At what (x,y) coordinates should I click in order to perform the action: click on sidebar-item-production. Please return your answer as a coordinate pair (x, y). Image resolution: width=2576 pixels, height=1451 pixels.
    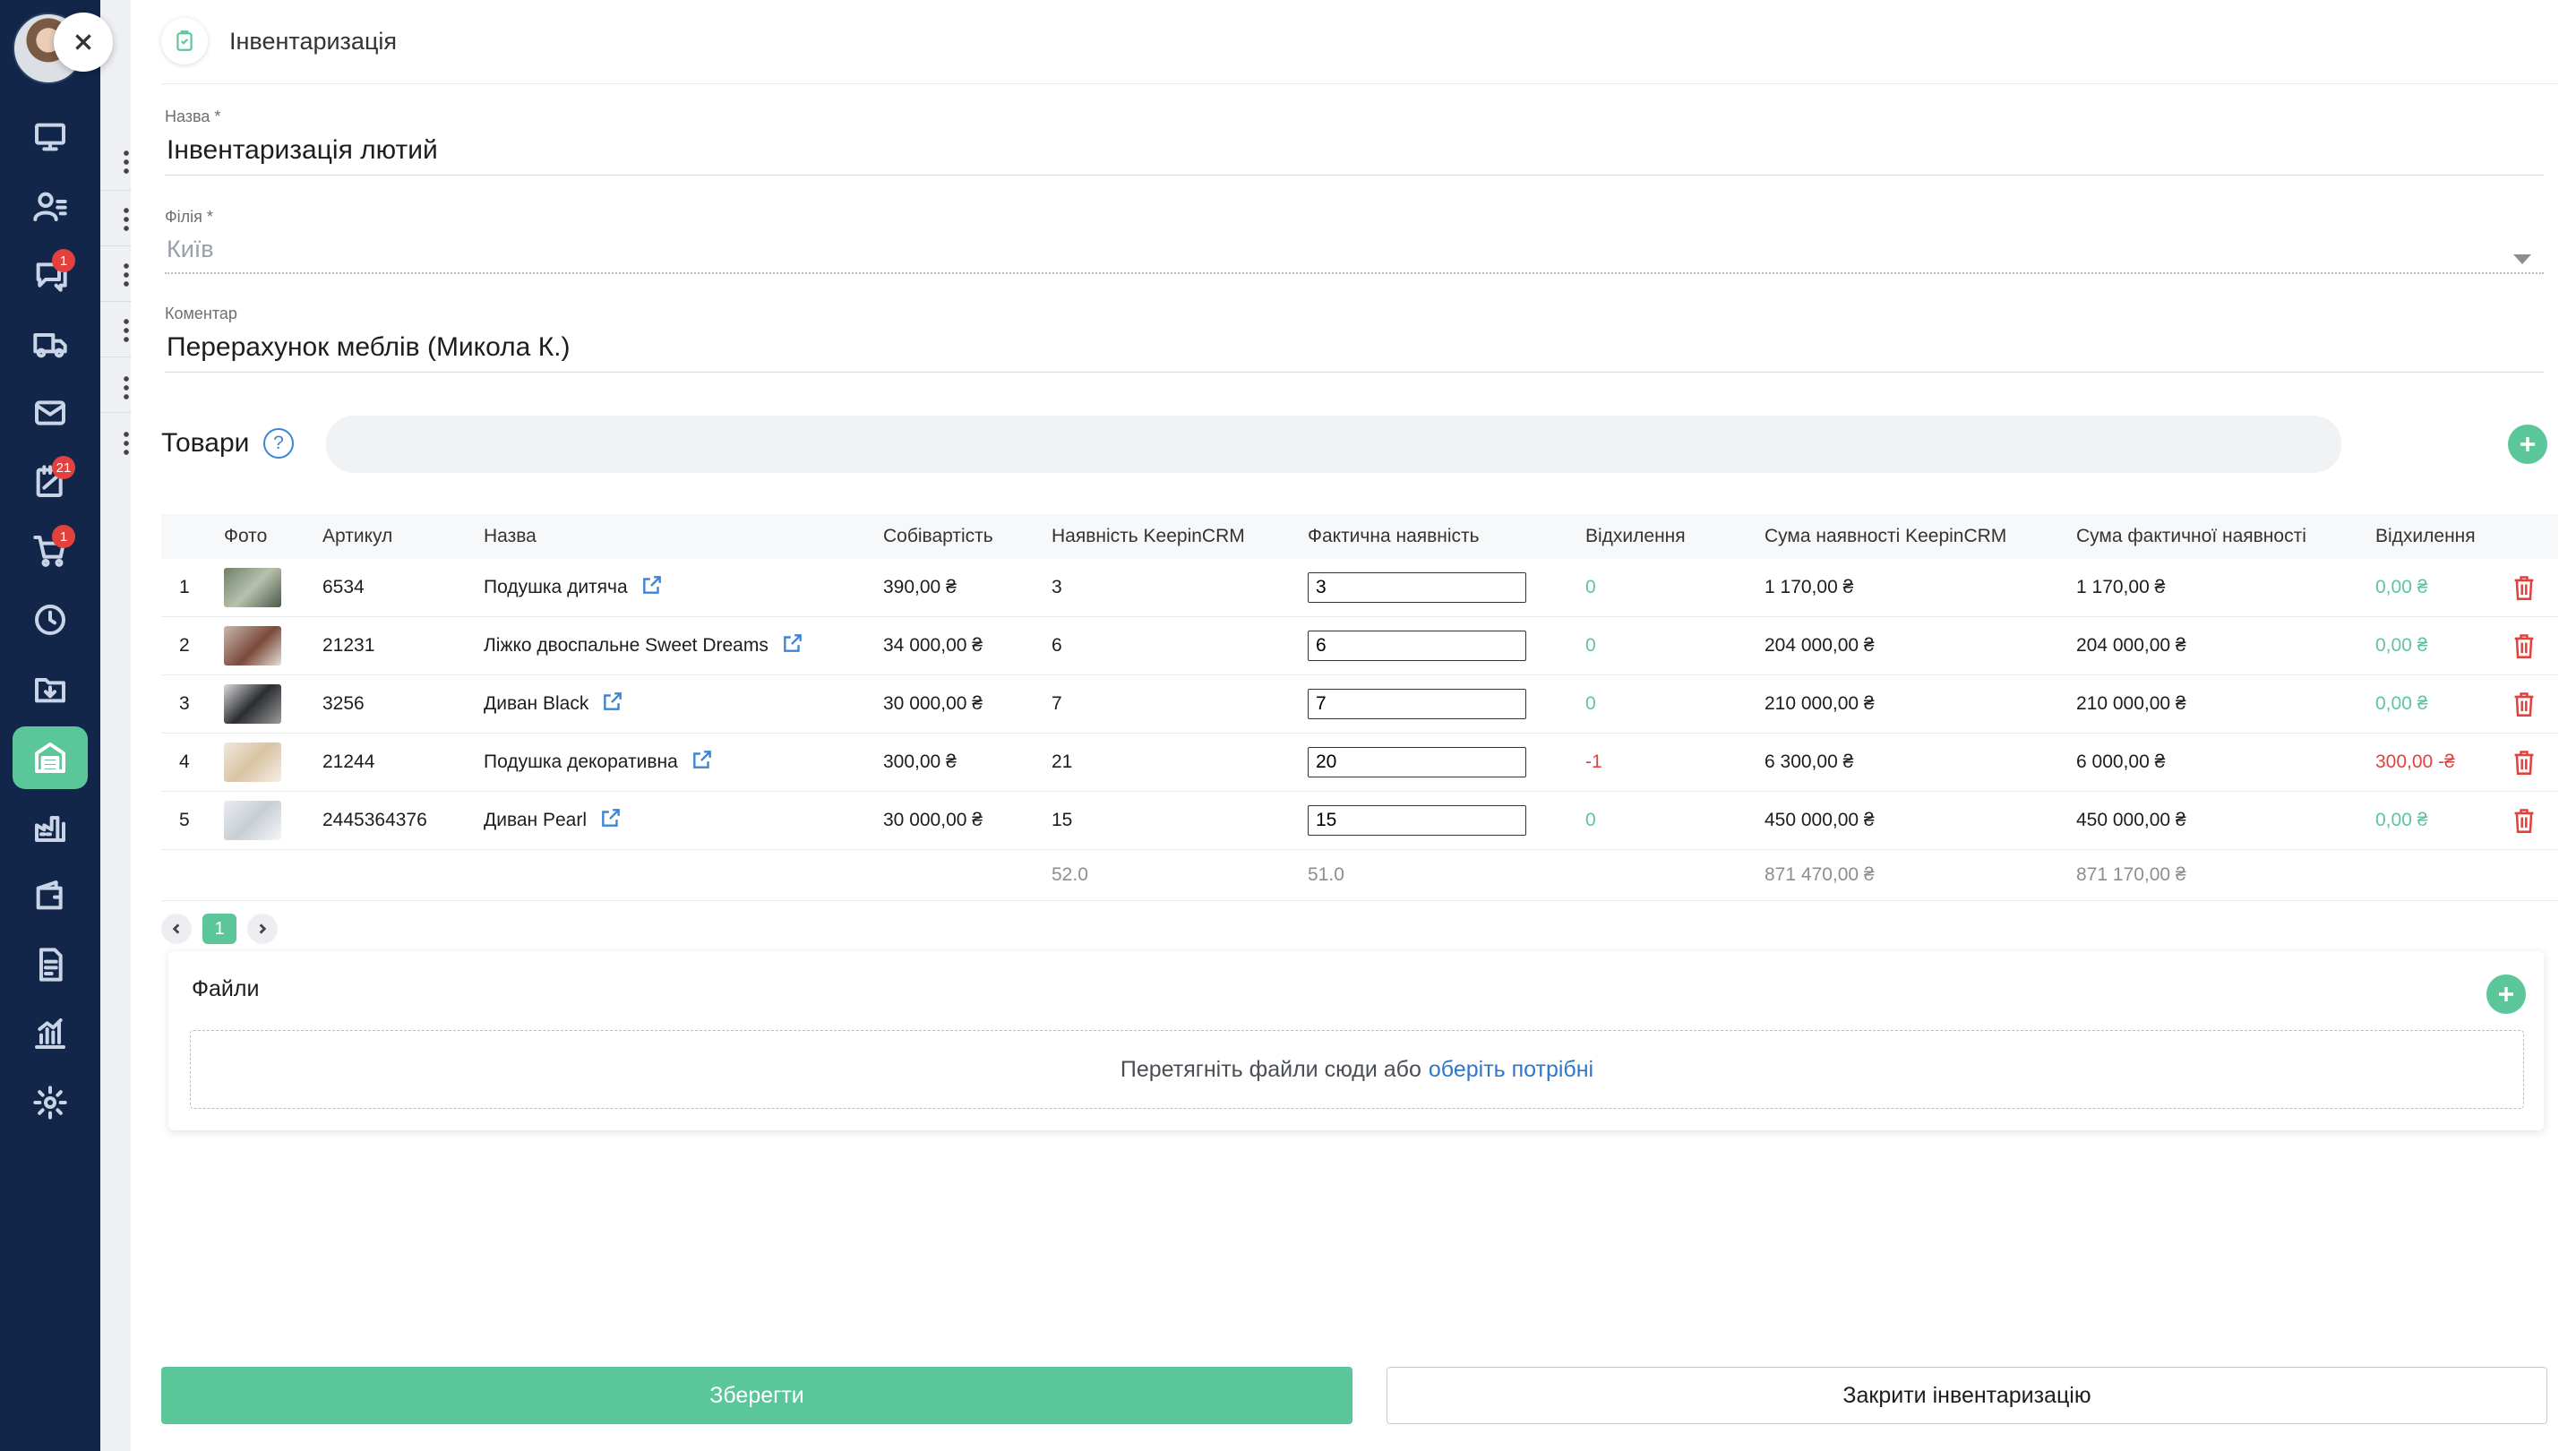
    Looking at the image, I should click on (50, 826).